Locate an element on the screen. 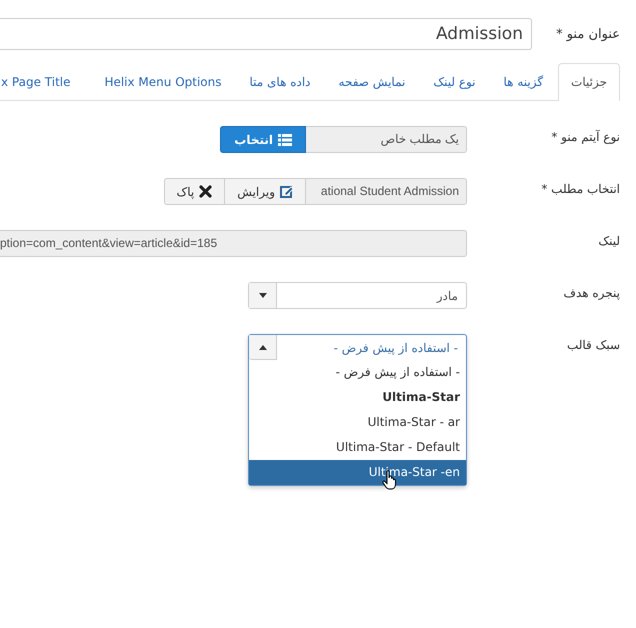  title-input-field: Admission is located at coordinates (266, 34).